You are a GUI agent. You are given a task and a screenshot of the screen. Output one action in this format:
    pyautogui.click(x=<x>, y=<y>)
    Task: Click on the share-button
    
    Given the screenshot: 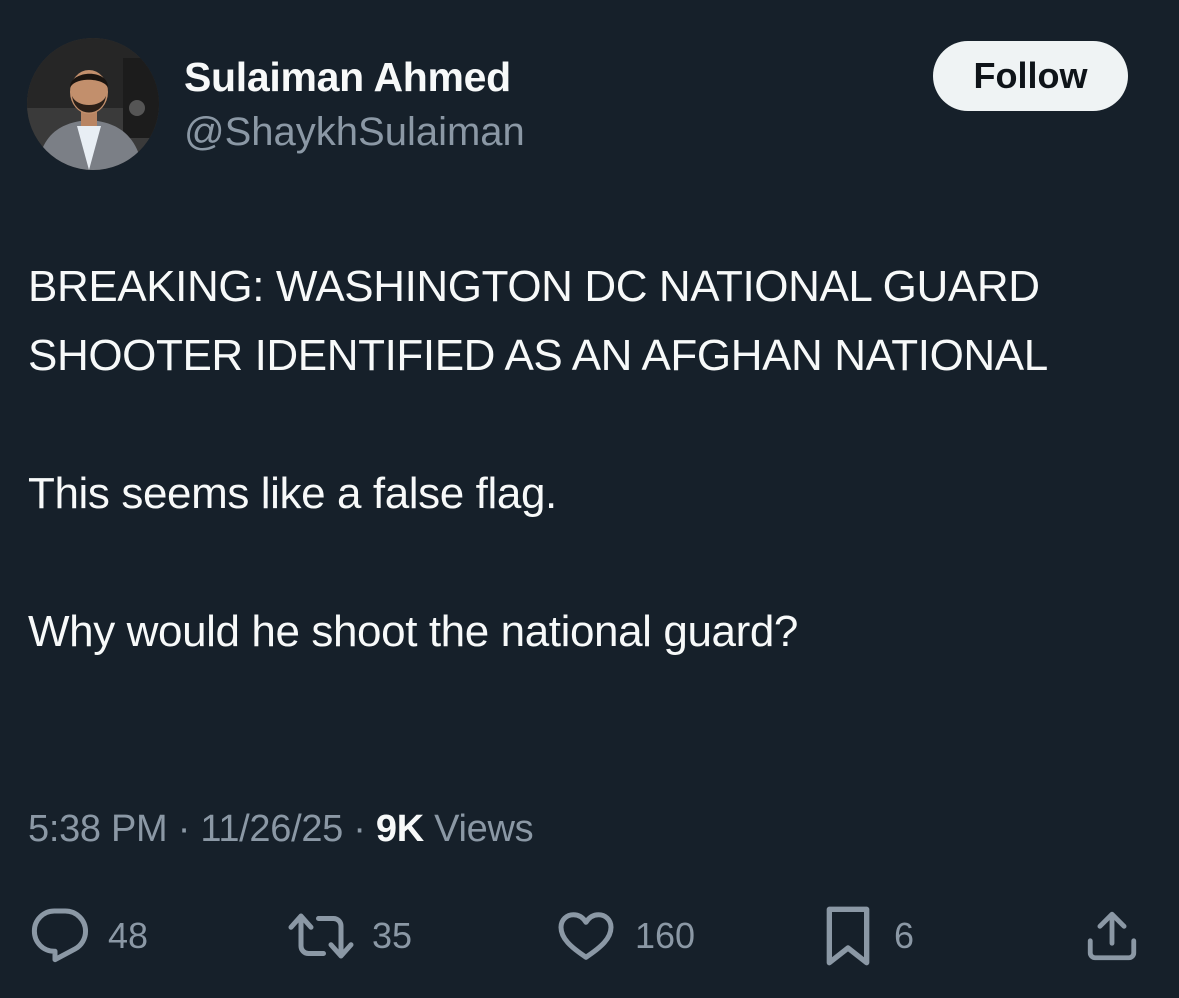 What is the action you would take?
    pyautogui.click(x=1112, y=936)
    